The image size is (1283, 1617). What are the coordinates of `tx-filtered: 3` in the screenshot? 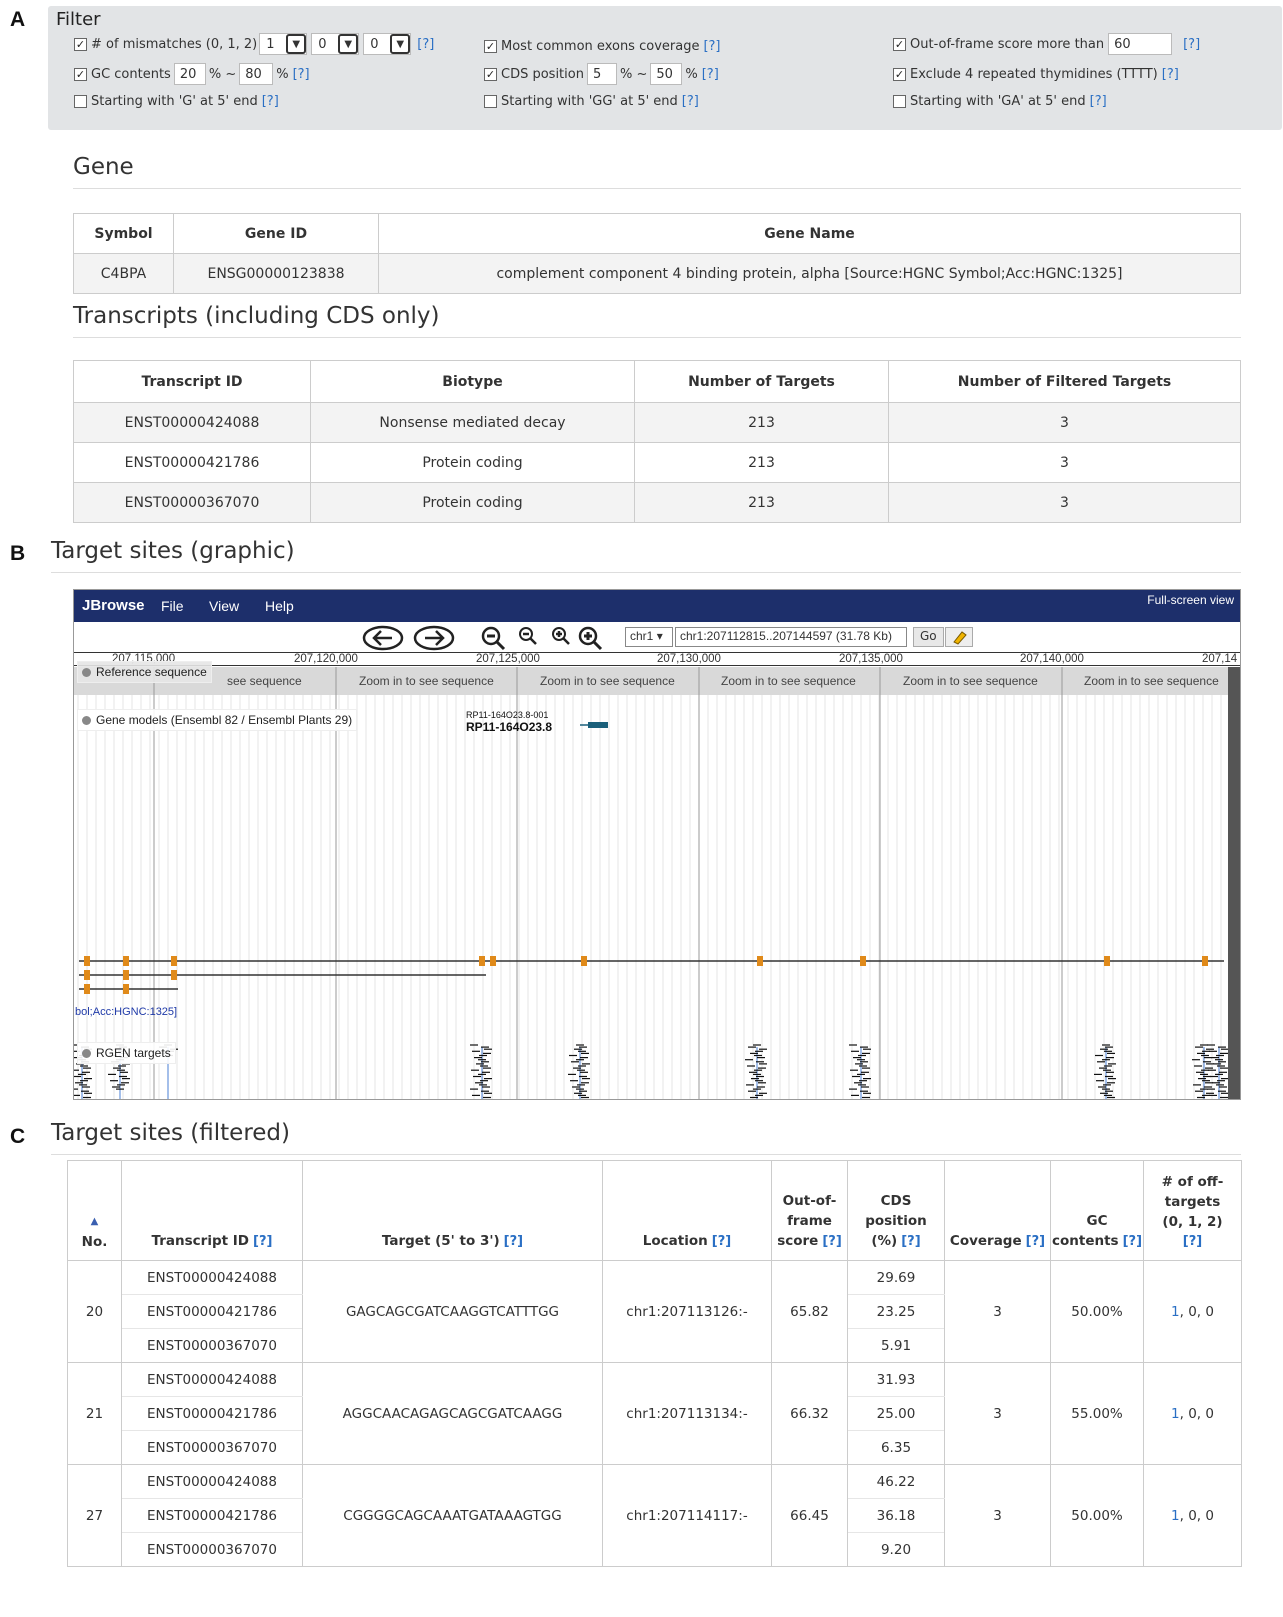 It's located at (1064, 422).